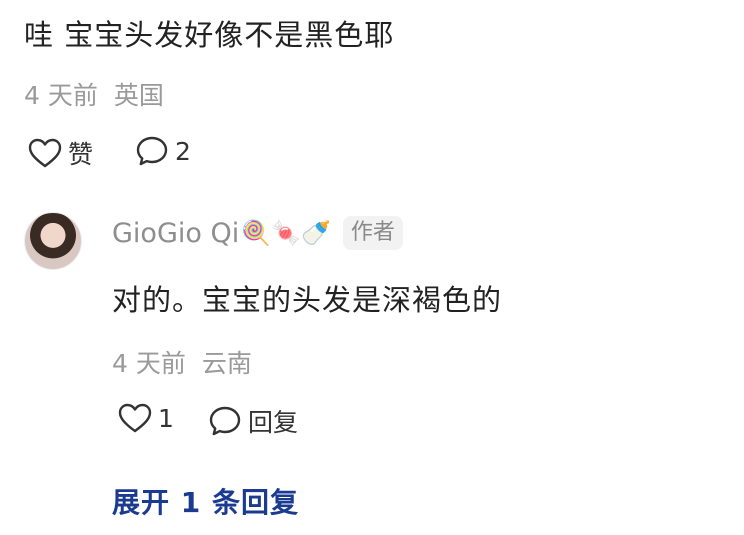  I want to click on expand-replies-link: 展开 1 条回复, so click(205, 501).